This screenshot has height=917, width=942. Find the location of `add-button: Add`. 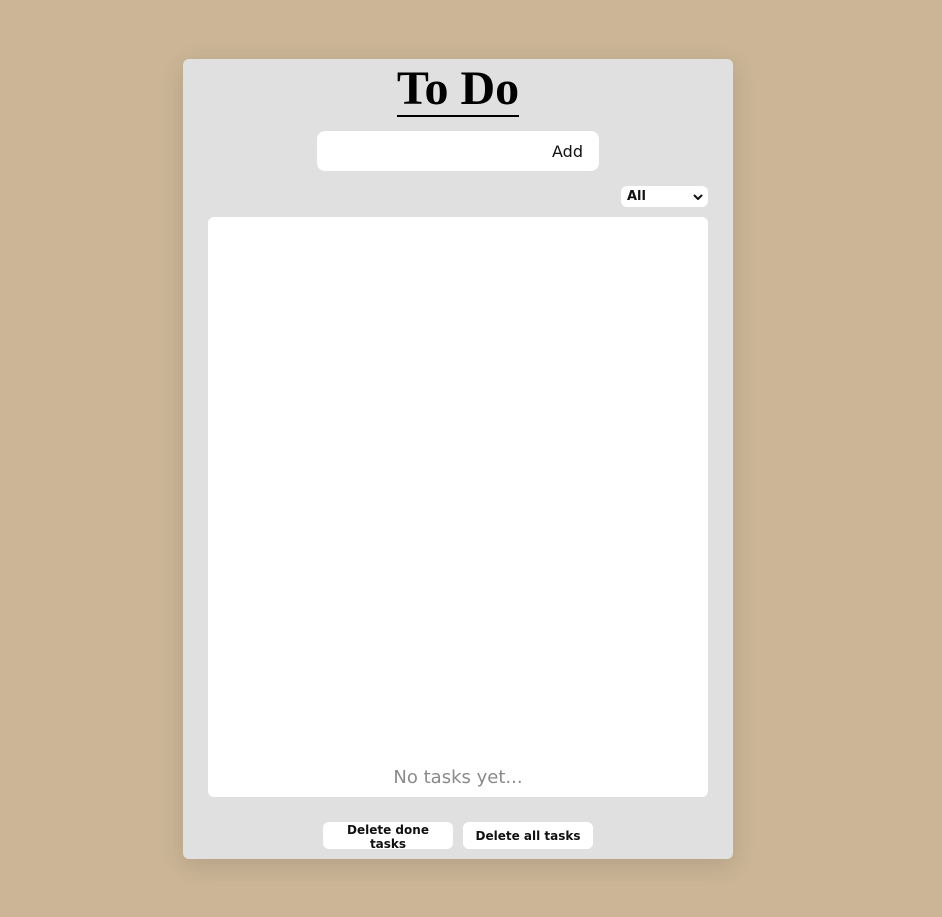

add-button: Add is located at coordinates (573, 151).